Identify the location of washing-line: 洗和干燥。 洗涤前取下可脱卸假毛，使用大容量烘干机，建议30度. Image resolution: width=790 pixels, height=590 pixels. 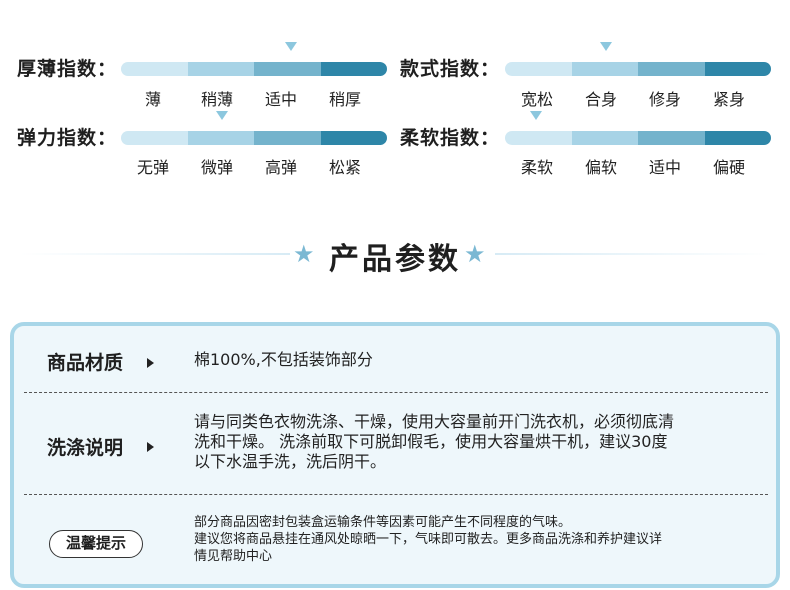
(431, 441).